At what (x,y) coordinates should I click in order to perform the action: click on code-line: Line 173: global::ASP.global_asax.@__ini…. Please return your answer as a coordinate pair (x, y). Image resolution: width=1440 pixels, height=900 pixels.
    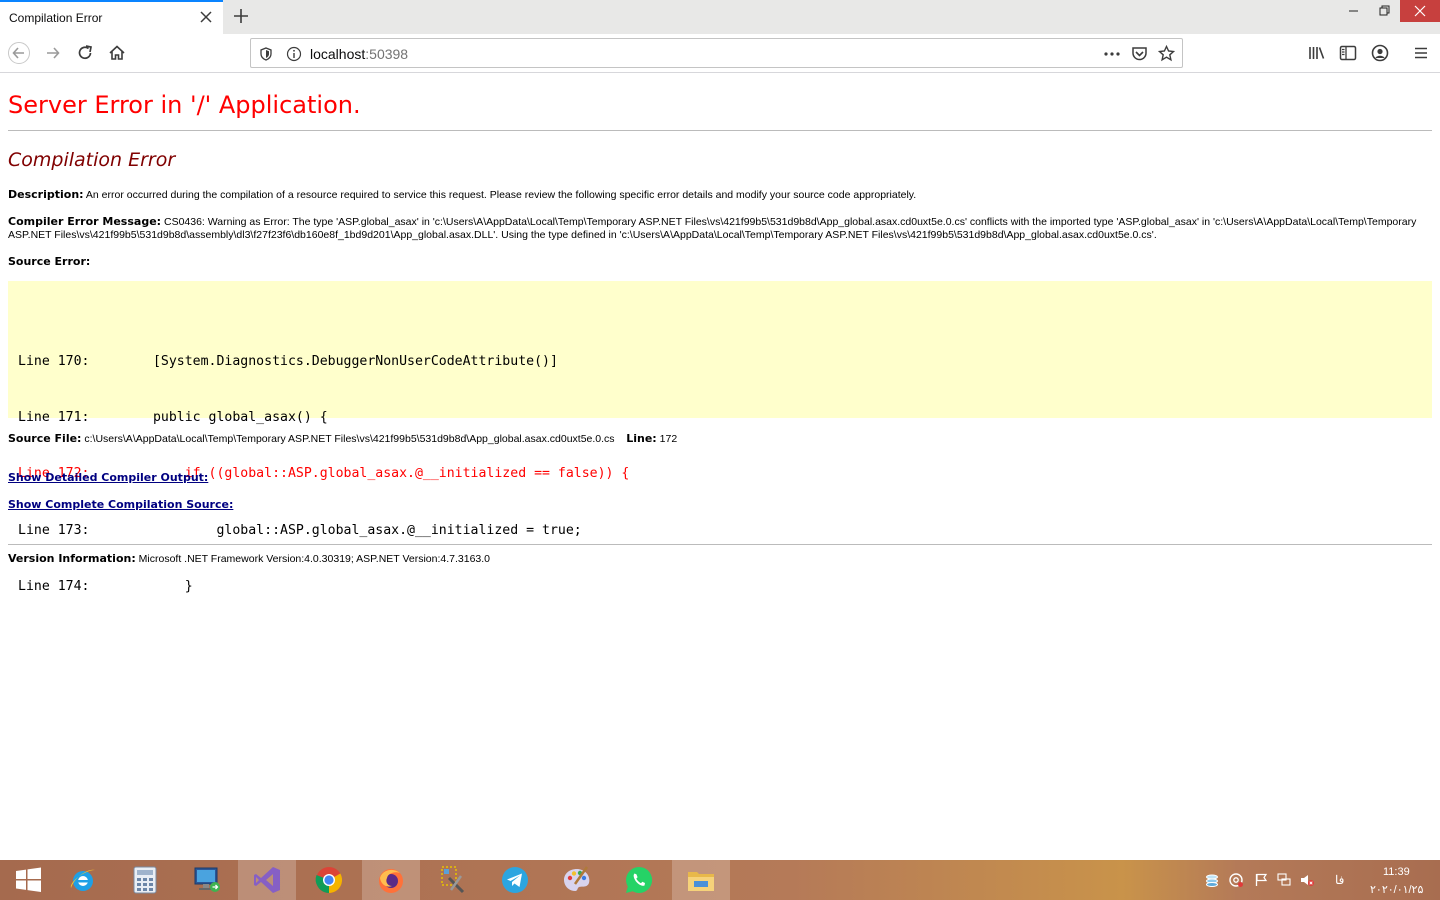
    Looking at the image, I should click on (300, 530).